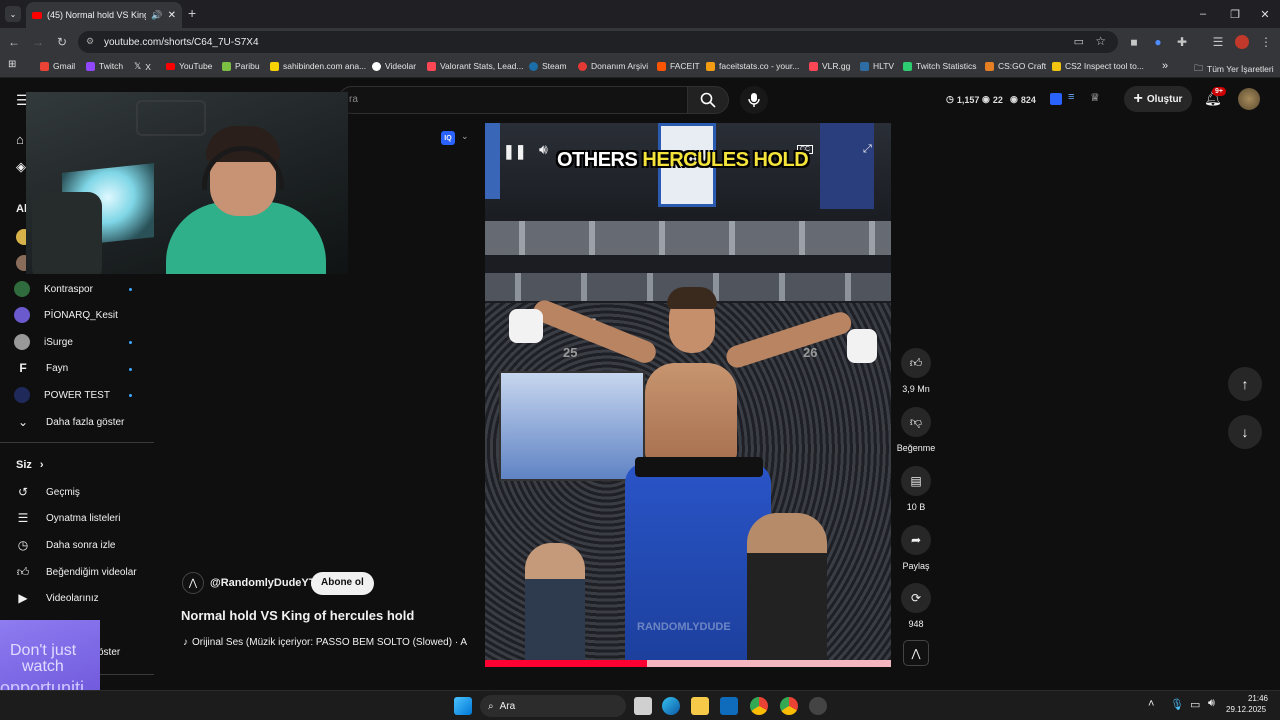  Describe the element at coordinates (465, 136) in the screenshot. I see `chevron-down-icon: ⌄` at that location.